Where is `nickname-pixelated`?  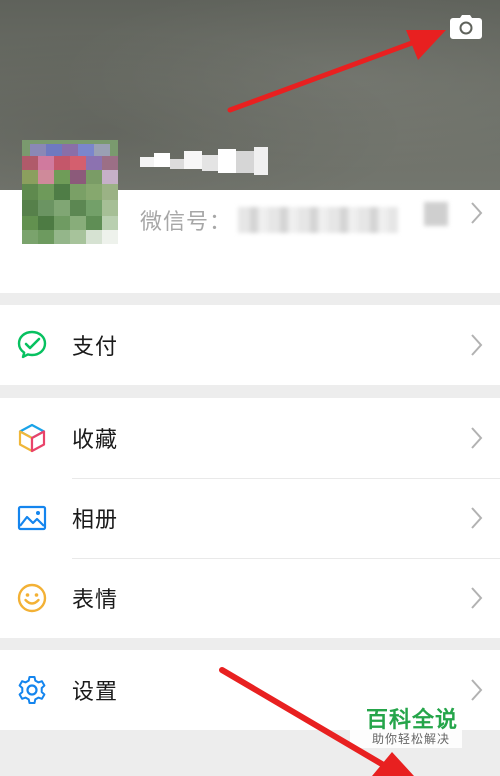
nickname-pixelated is located at coordinates (204, 161).